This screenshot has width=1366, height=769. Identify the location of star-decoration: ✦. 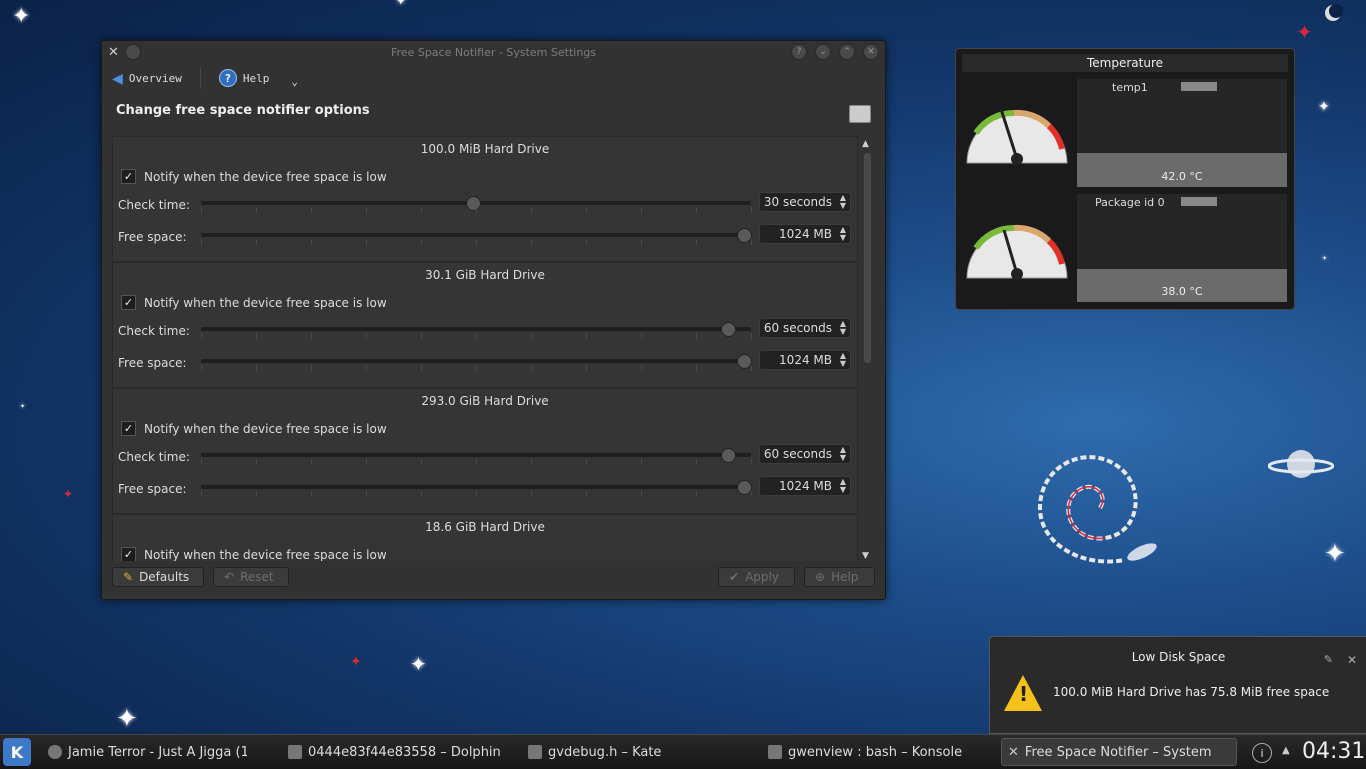
(418, 664).